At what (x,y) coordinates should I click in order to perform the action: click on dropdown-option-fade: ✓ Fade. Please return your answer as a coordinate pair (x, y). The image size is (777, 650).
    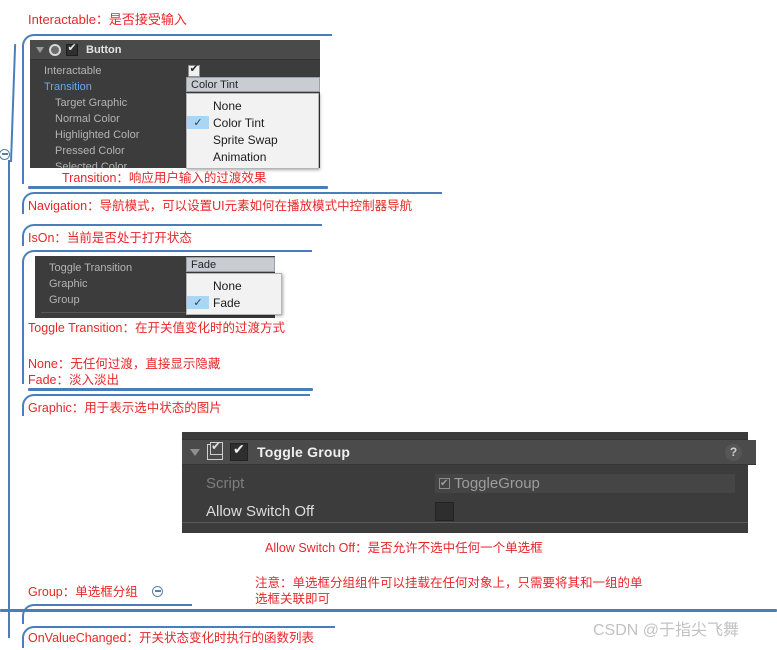
    Looking at the image, I should click on (234, 302).